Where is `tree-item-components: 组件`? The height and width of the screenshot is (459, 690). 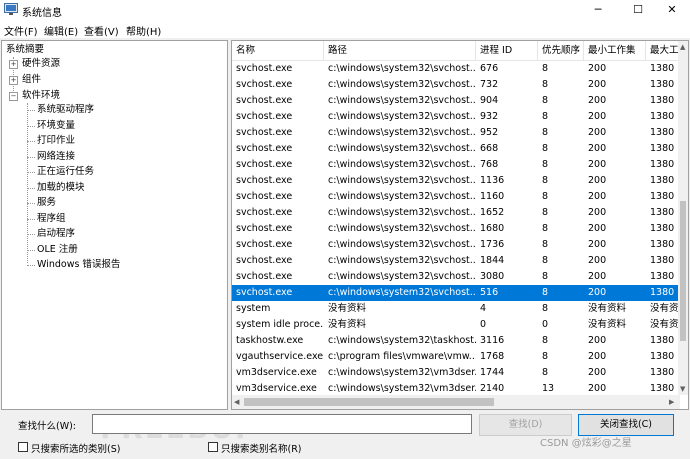 tree-item-components: 组件 is located at coordinates (31, 80).